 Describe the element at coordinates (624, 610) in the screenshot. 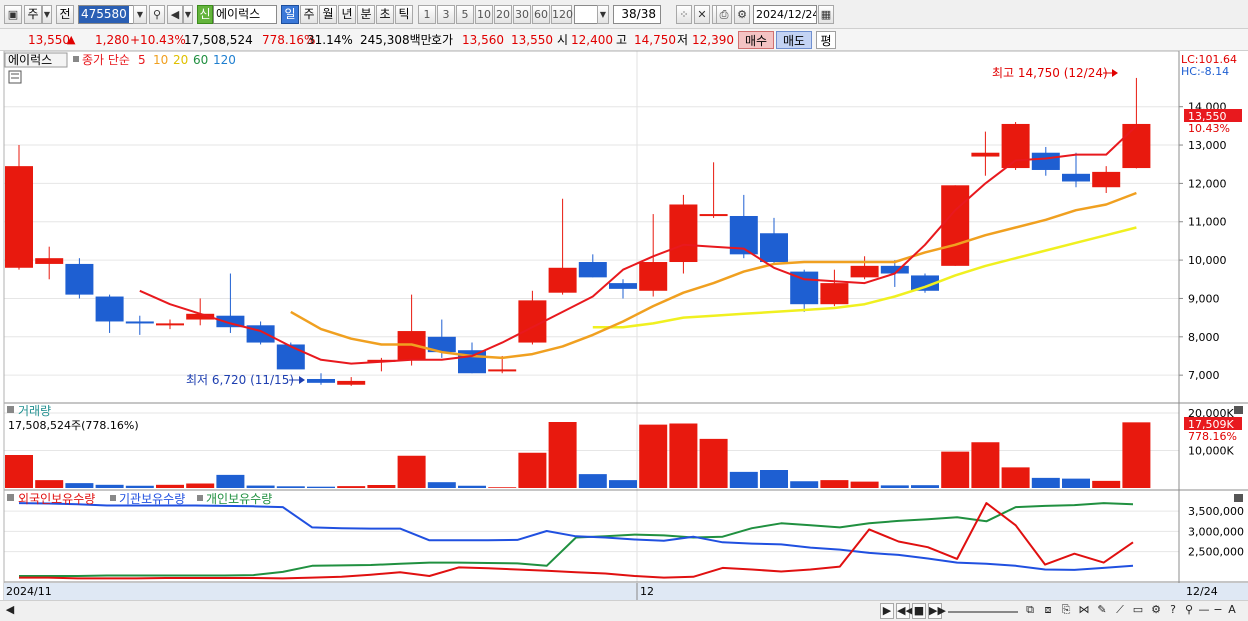

I see `chart-navigation-bar: ◀ ▶ ◀◀ ■ ▶▶ ⧉ ⧈ ⎘ ⋈ ✎ ⟋ ▭ ⚙ ? ⚲ — − A` at that location.